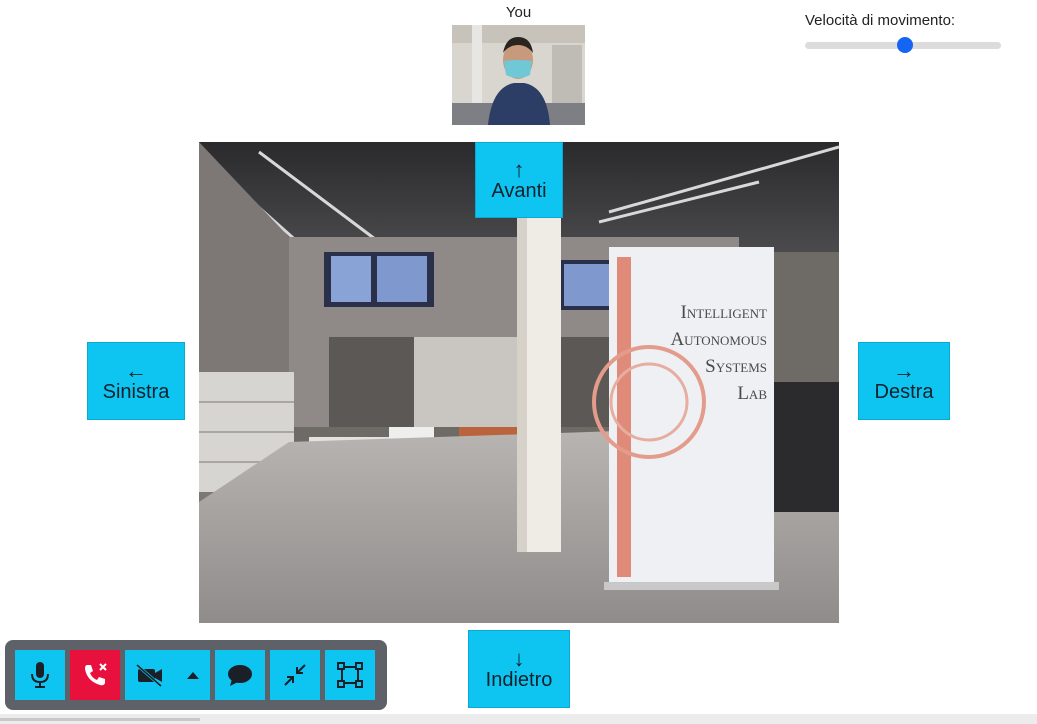 This screenshot has width=1037, height=724. What do you see at coordinates (519, 658) in the screenshot?
I see `arrow-down-icon: ↓` at bounding box center [519, 658].